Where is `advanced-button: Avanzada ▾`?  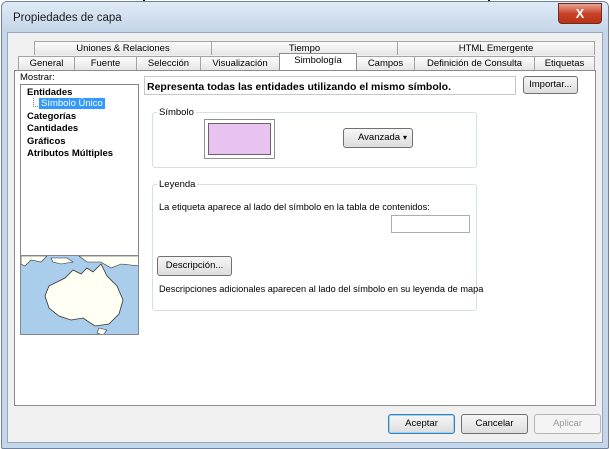
advanced-button: Avanzada ▾ is located at coordinates (378, 138).